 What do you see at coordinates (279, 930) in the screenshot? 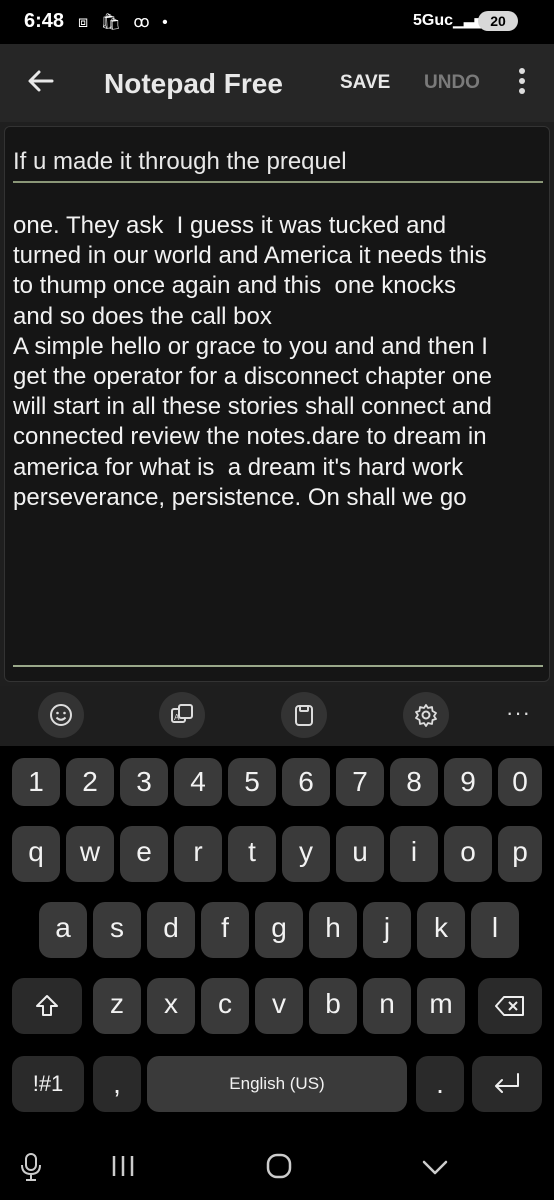
I see `key-g: g` at bounding box center [279, 930].